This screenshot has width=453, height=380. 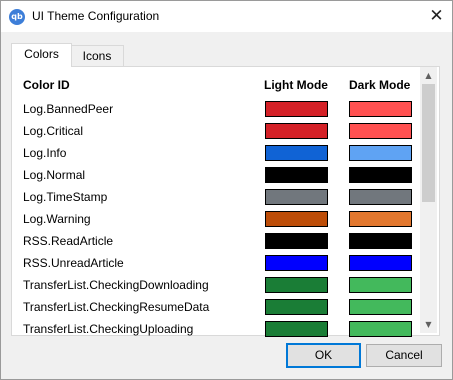 What do you see at coordinates (404, 355) in the screenshot?
I see `cancel-button: Cancel` at bounding box center [404, 355].